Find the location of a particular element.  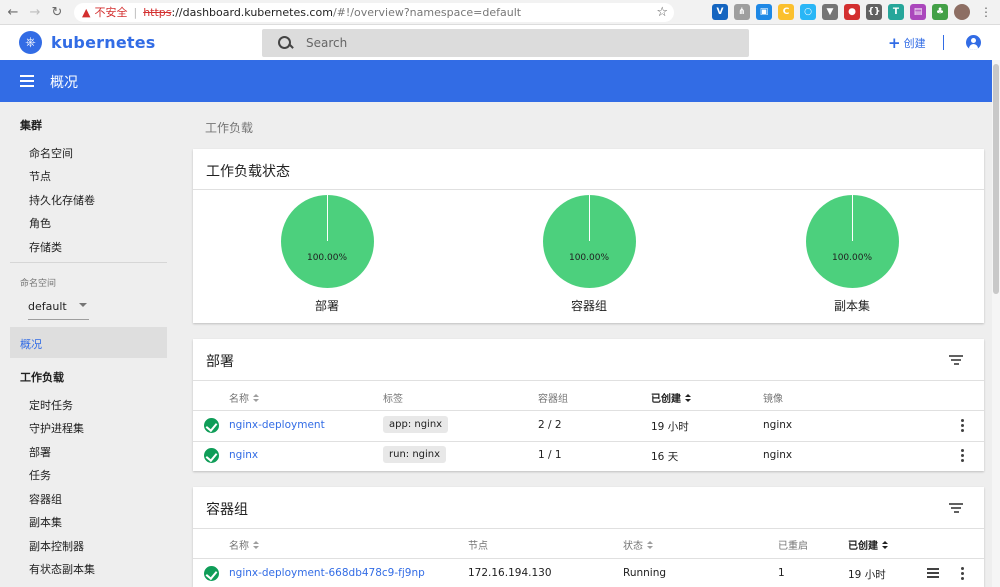

search-bar is located at coordinates (505, 43).